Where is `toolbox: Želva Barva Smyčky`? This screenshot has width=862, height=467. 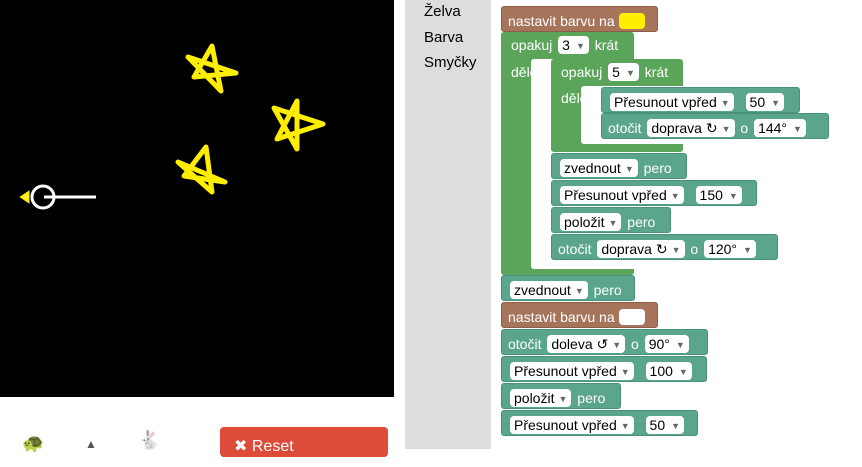 toolbox: Želva Barva Smyčky is located at coordinates (448, 224).